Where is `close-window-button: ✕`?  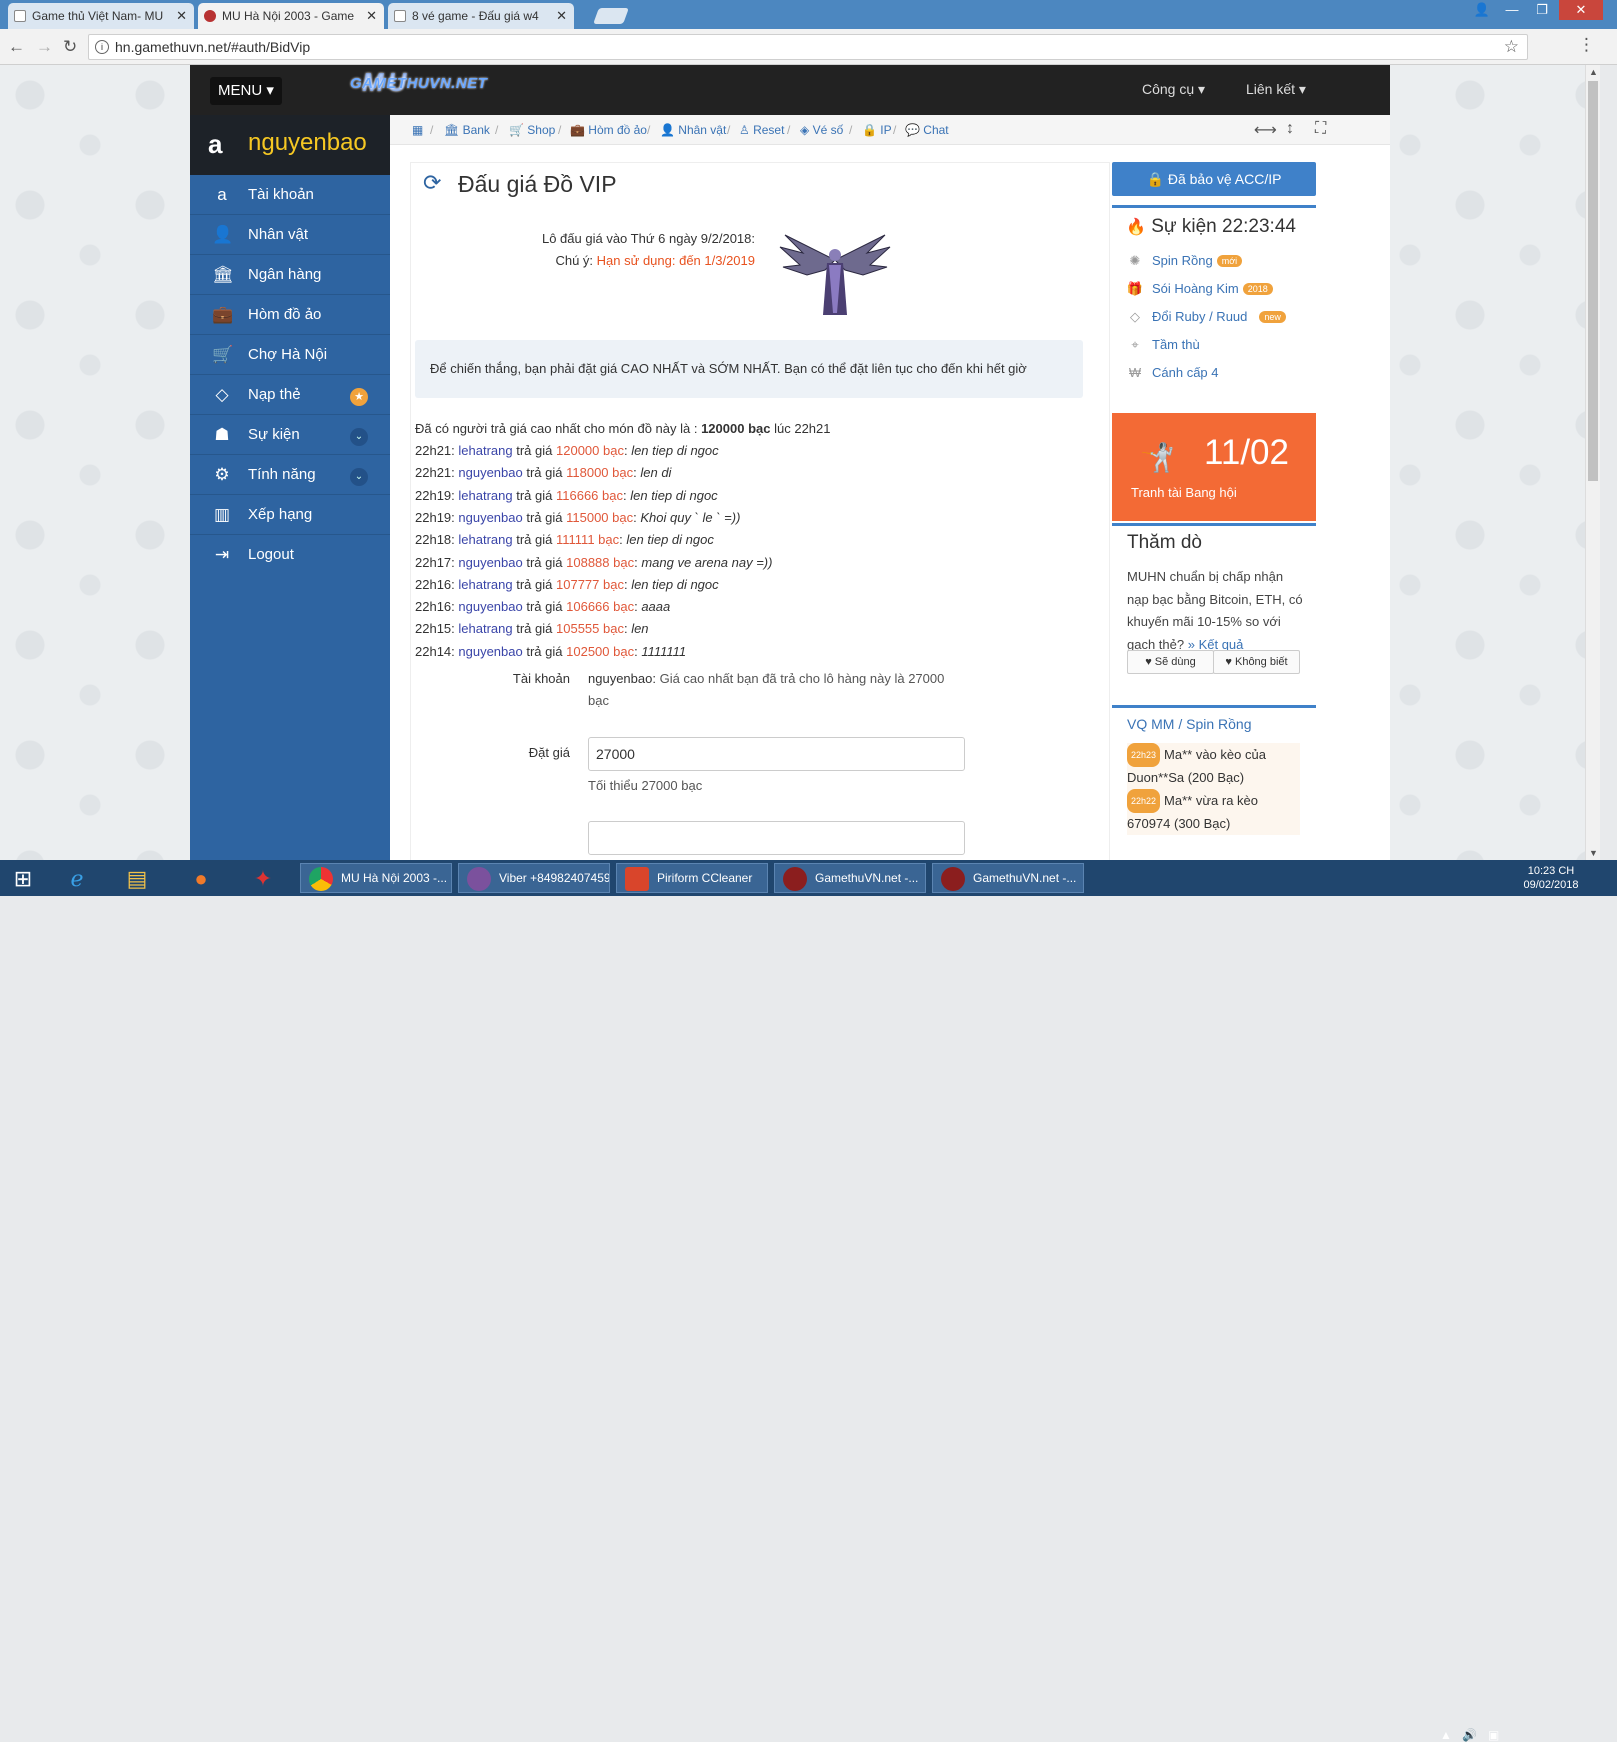
close-window-button: ✕ is located at coordinates (1581, 10).